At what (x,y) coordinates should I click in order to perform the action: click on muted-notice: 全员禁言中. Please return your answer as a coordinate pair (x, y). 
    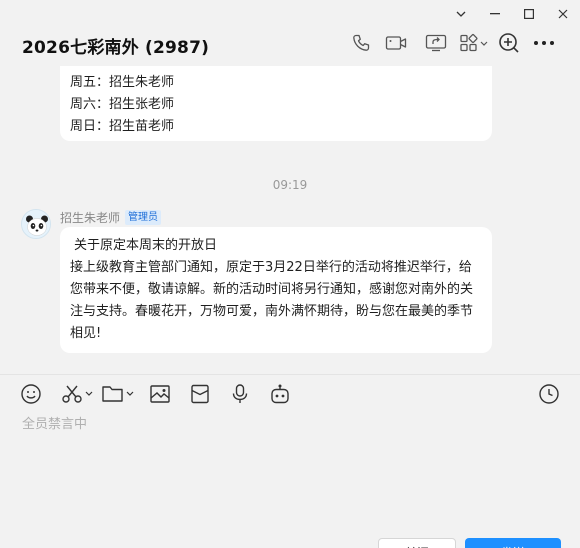
    Looking at the image, I should click on (55, 424).